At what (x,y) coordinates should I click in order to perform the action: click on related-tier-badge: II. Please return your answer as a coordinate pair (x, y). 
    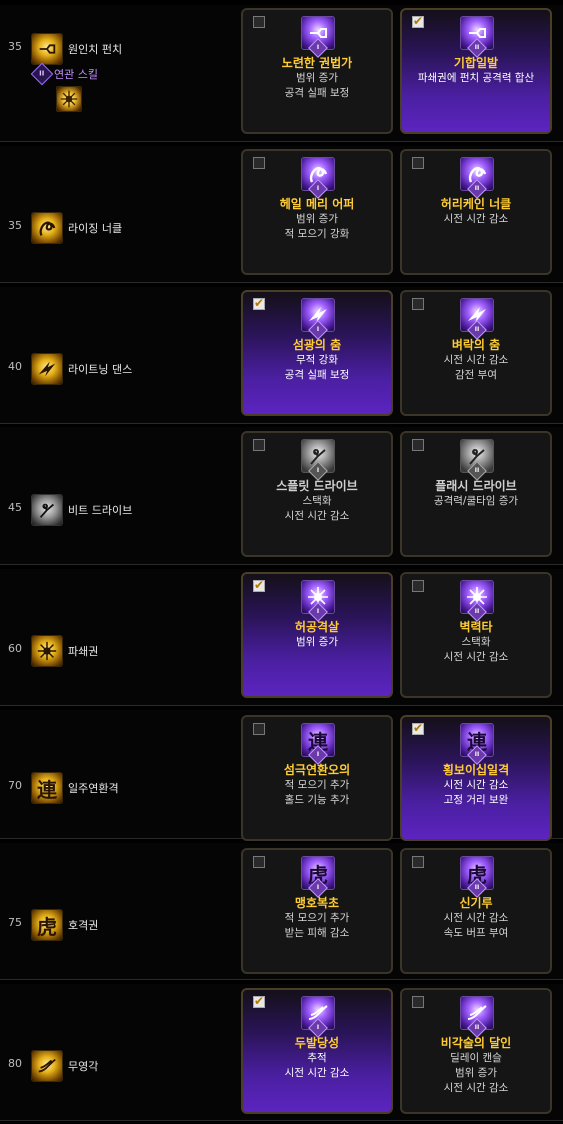
    Looking at the image, I should click on (42, 74).